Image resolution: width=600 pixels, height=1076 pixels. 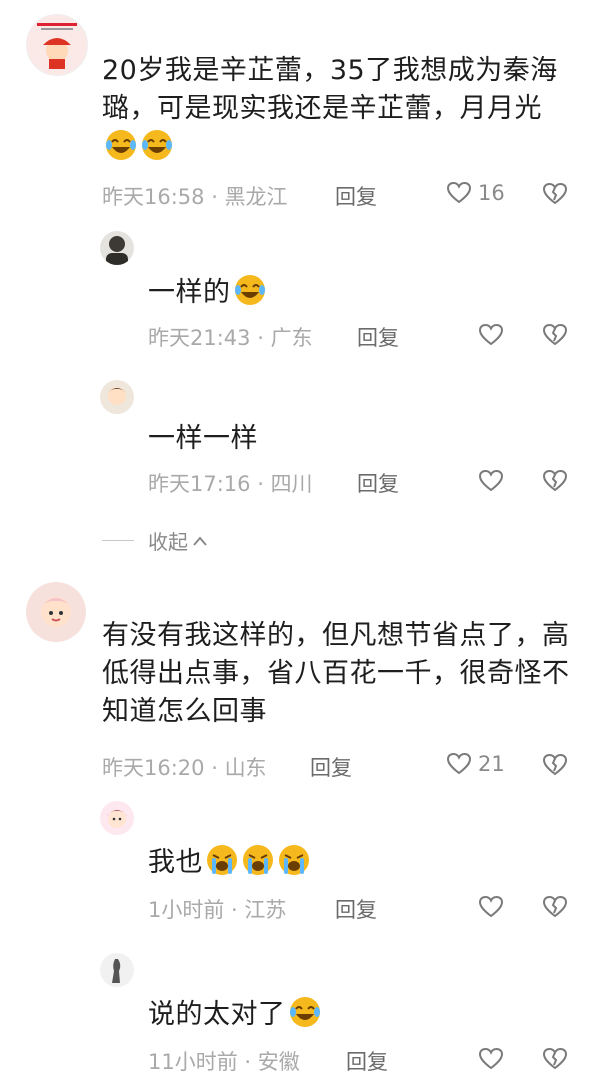 I want to click on reply-meta: 昨天17:16 · 四川, so click(x=230, y=484).